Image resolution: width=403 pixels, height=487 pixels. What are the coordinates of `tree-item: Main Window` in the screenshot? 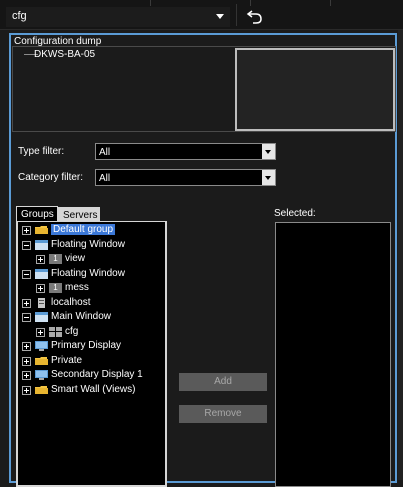 It's located at (90, 317).